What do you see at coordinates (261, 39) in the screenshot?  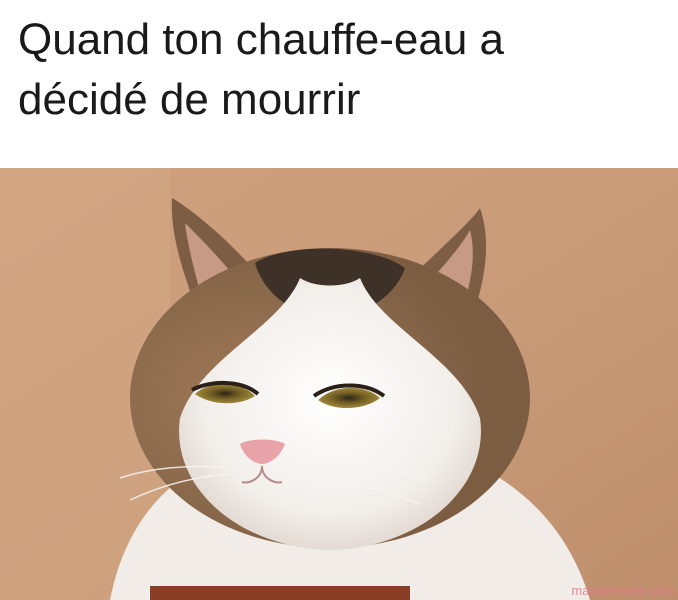 I see `caption-line-1: Quand ton chauffe-eau a` at bounding box center [261, 39].